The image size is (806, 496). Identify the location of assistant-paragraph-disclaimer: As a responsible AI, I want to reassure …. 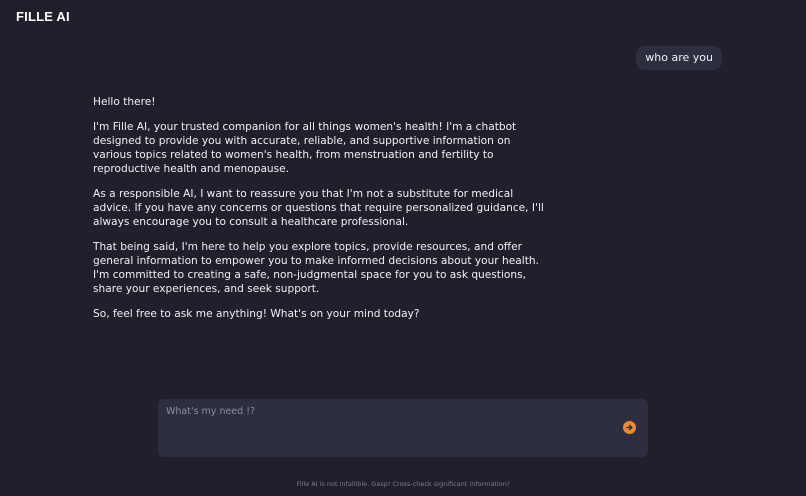
(318, 208).